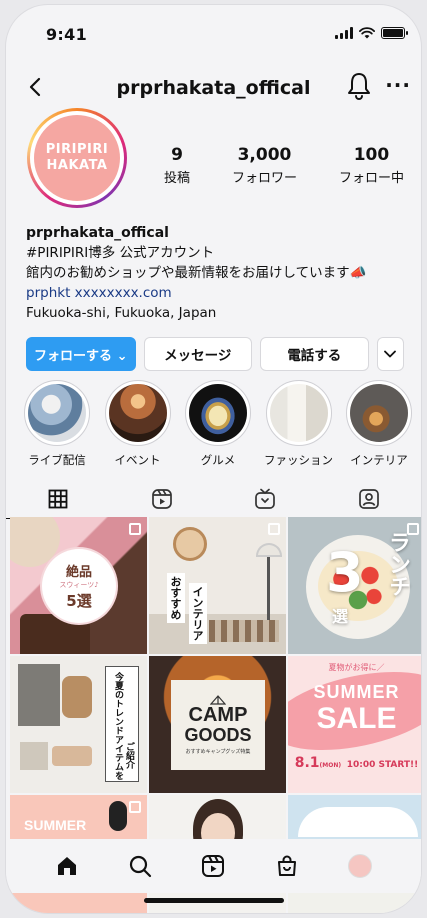 The image size is (427, 918). I want to click on post-lunch: 3 ランチ 選, so click(354, 585).